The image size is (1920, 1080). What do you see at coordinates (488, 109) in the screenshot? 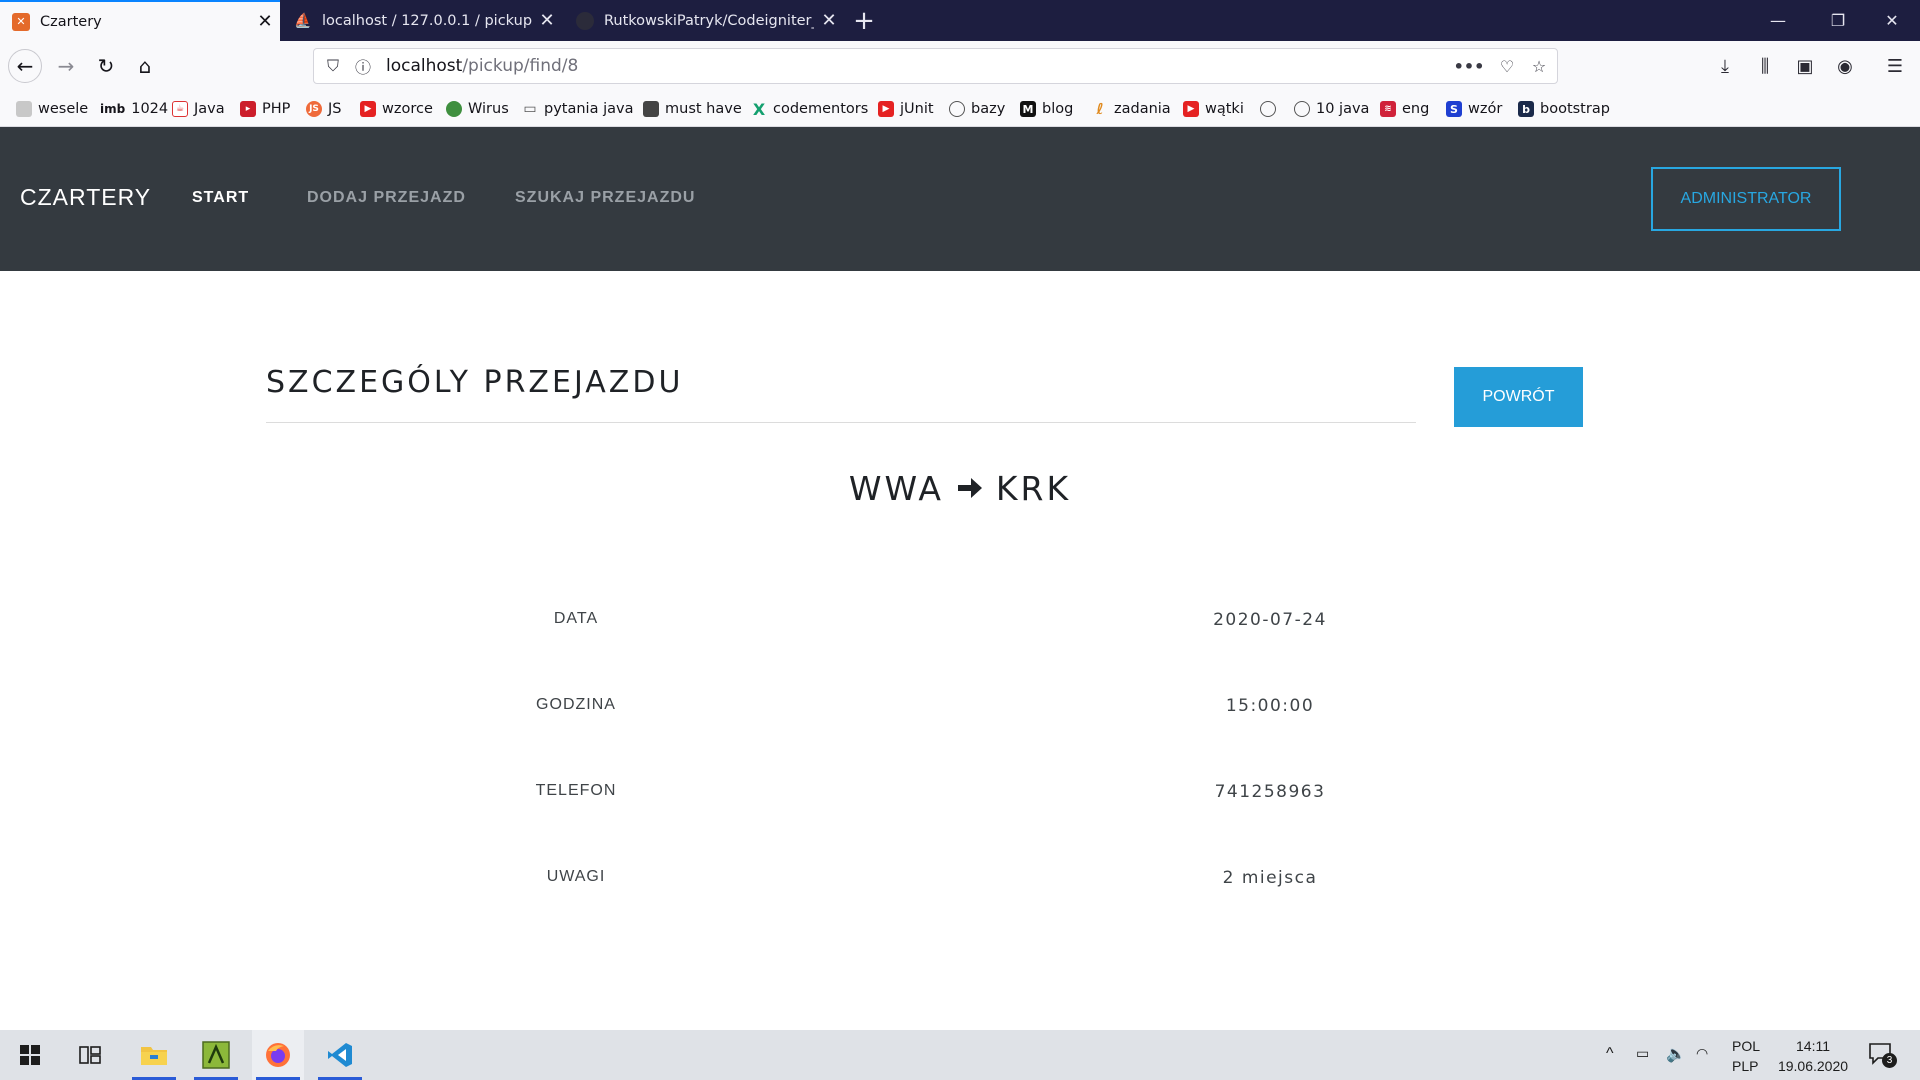
I see `bookmark-label: Wirus` at bounding box center [488, 109].